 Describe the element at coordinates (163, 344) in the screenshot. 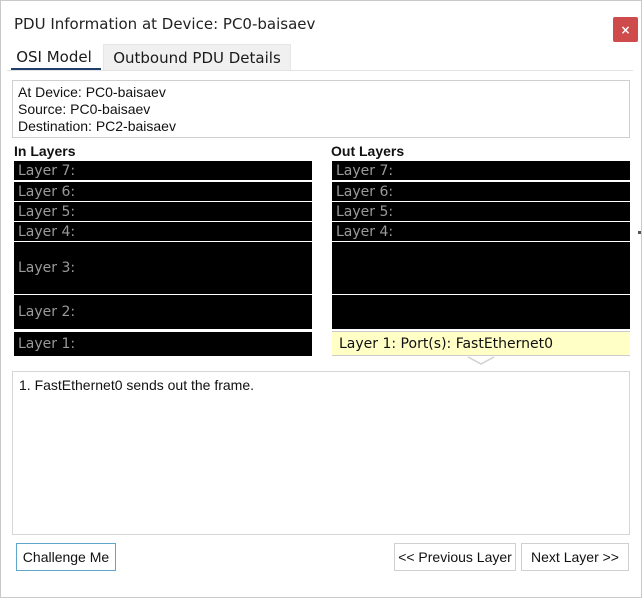

I see `in-layer-1: Layer 1:` at that location.